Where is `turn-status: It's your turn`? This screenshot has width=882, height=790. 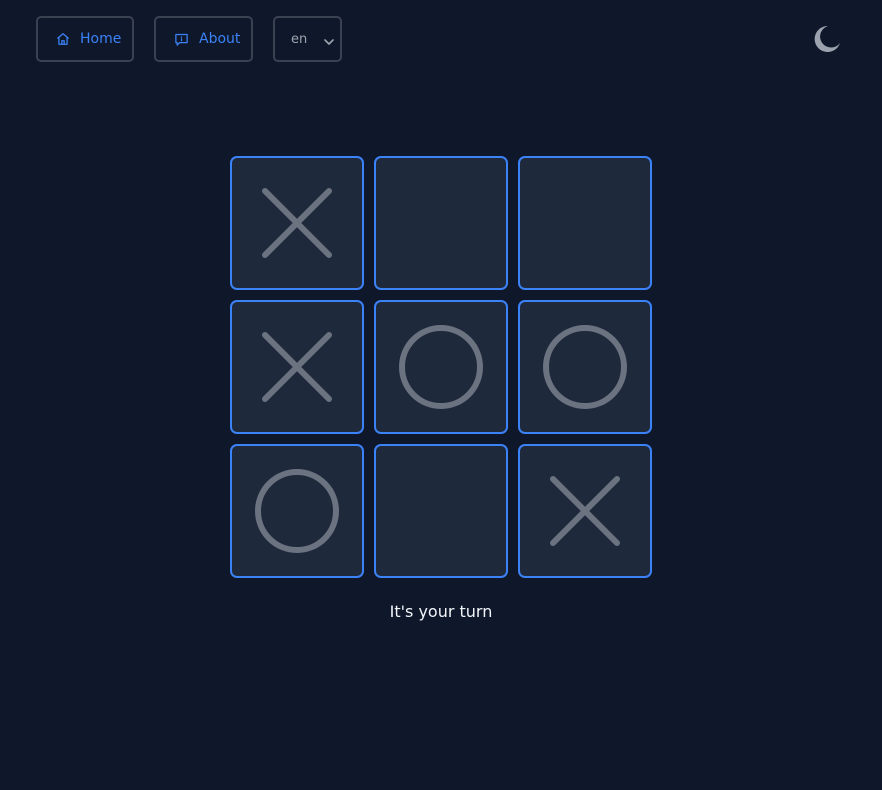 turn-status: It's your turn is located at coordinates (441, 611).